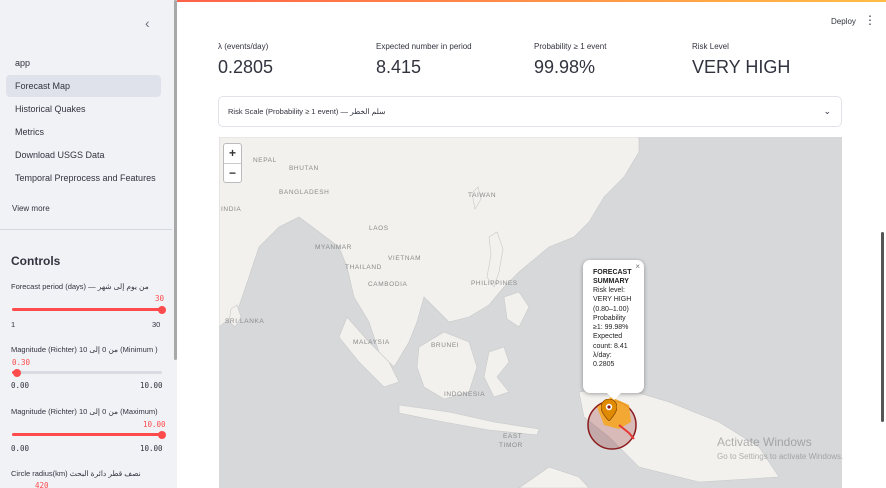 The height and width of the screenshot is (488, 886). What do you see at coordinates (20, 385) in the screenshot?
I see `magnitude-min-range-min: 0.00` at bounding box center [20, 385].